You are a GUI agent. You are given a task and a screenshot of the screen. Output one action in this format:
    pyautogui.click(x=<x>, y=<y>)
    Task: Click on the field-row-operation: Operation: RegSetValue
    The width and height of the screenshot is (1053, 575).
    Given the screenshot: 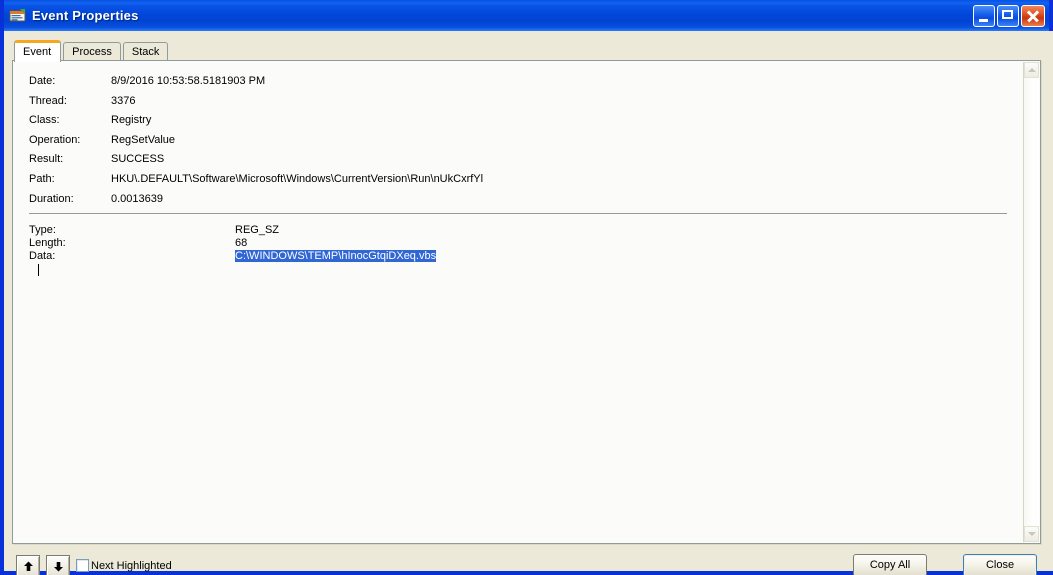 What is the action you would take?
    pyautogui.click(x=519, y=144)
    